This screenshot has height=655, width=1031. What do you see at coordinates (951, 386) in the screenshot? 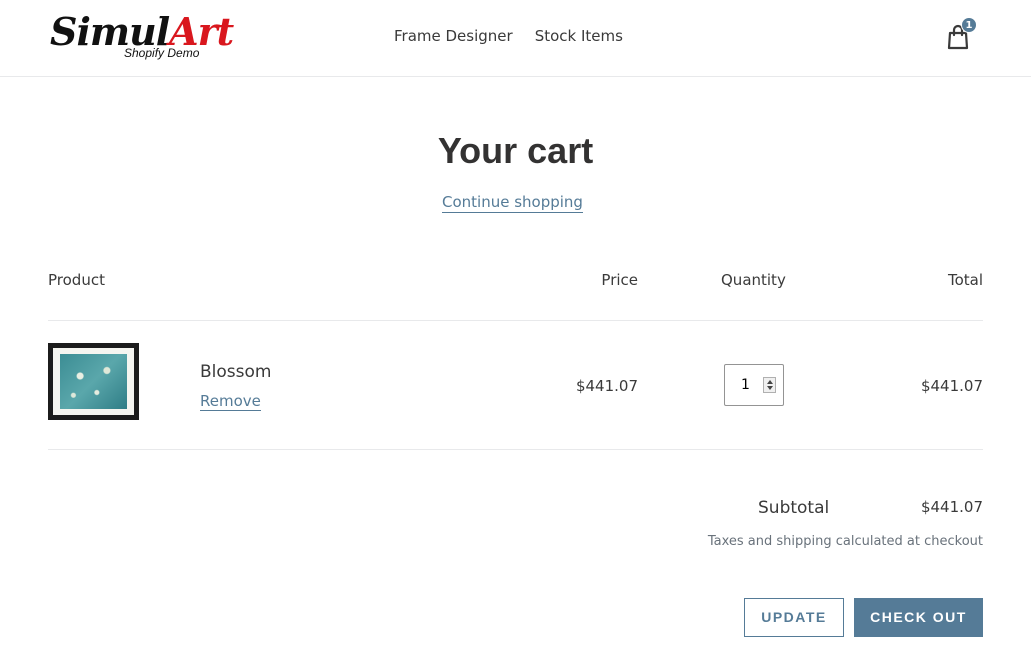
I see `line-total: $441.07` at bounding box center [951, 386].